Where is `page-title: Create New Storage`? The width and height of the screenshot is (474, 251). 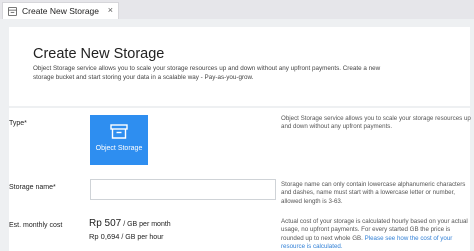
page-title: Create New Storage is located at coordinates (99, 54).